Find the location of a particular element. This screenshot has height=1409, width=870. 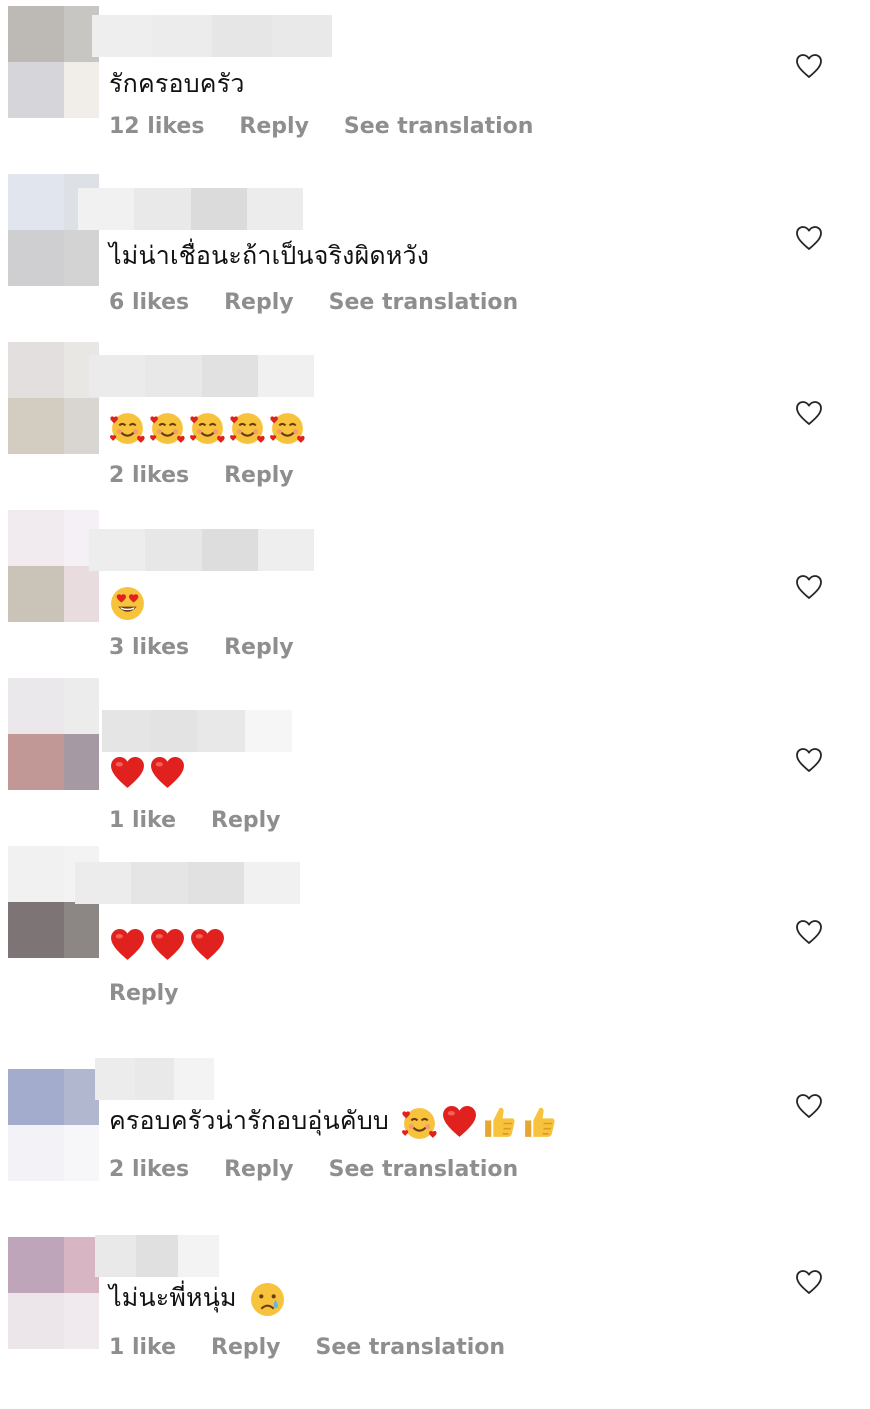

comment-meta: Reply is located at coordinates (161, 994).